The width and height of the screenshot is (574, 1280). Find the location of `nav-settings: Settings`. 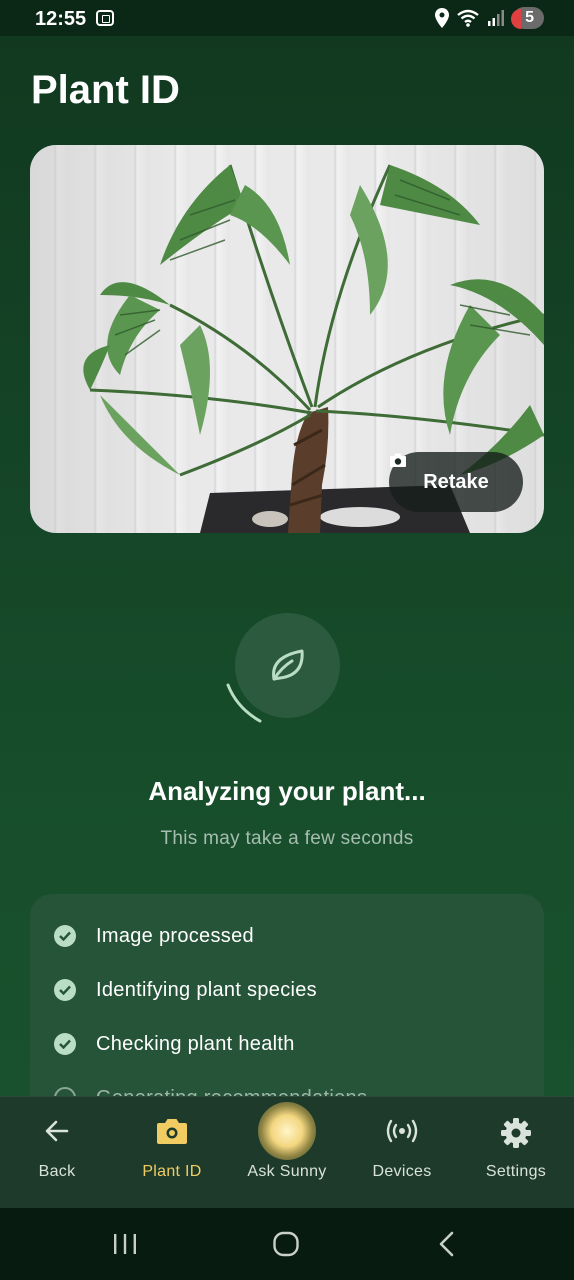

nav-settings: Settings is located at coordinates (516, 1153).